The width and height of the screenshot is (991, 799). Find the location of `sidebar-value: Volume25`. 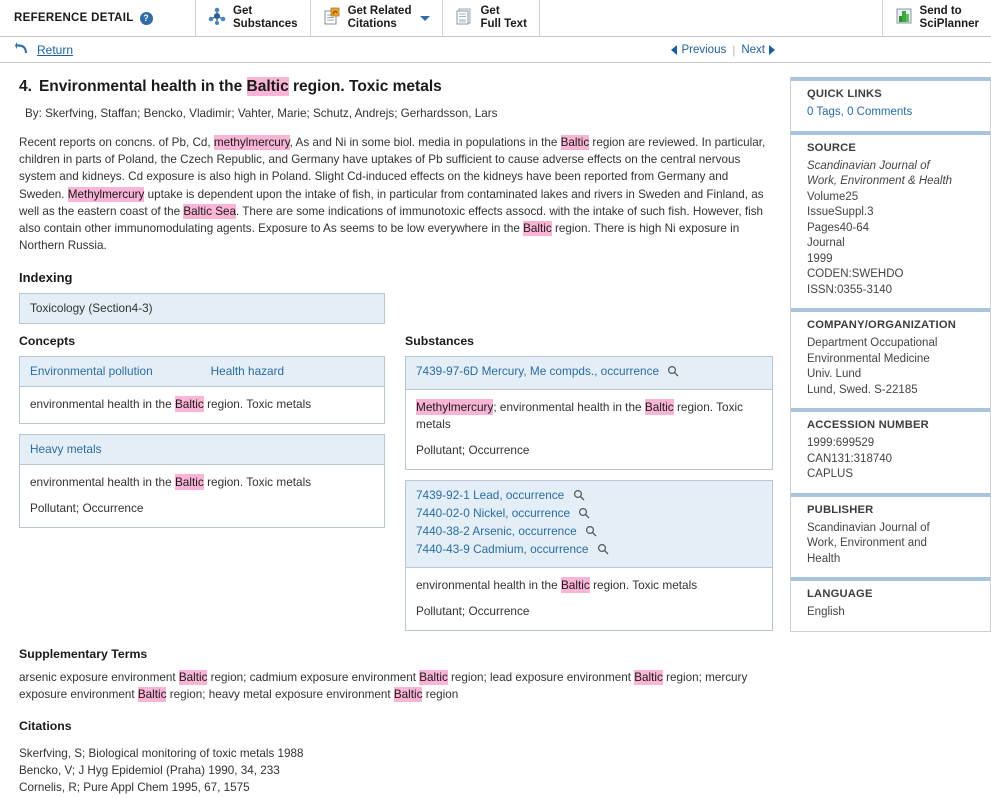

sidebar-value: Volume25 is located at coordinates (833, 196).